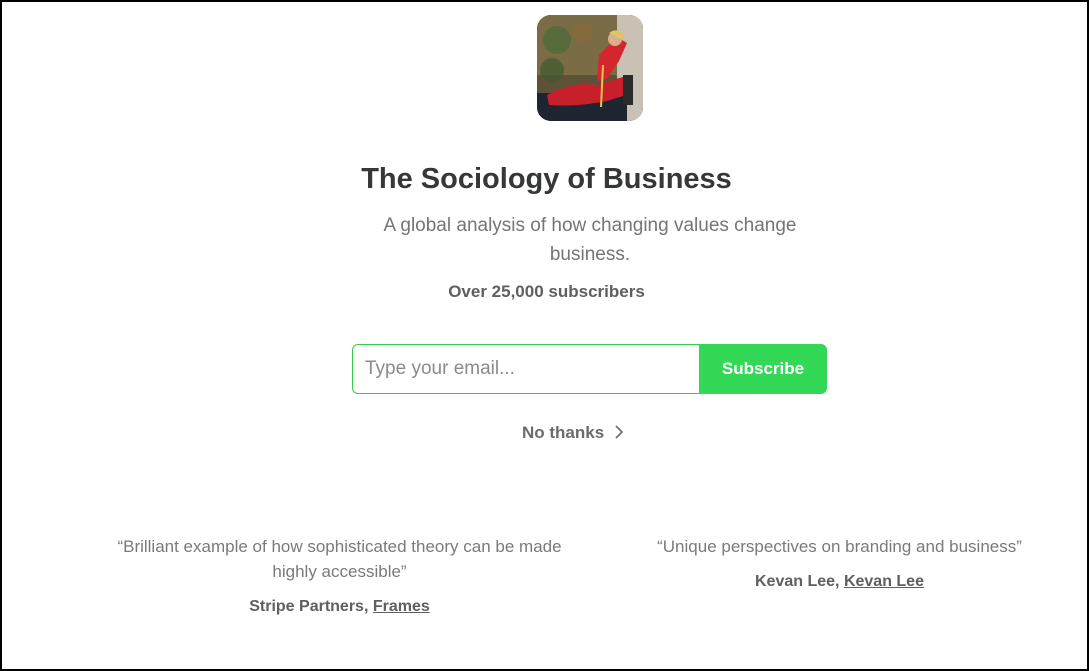  Describe the element at coordinates (546, 291) in the screenshot. I see `subscriber-count: Over 25,000 subscribers` at that location.